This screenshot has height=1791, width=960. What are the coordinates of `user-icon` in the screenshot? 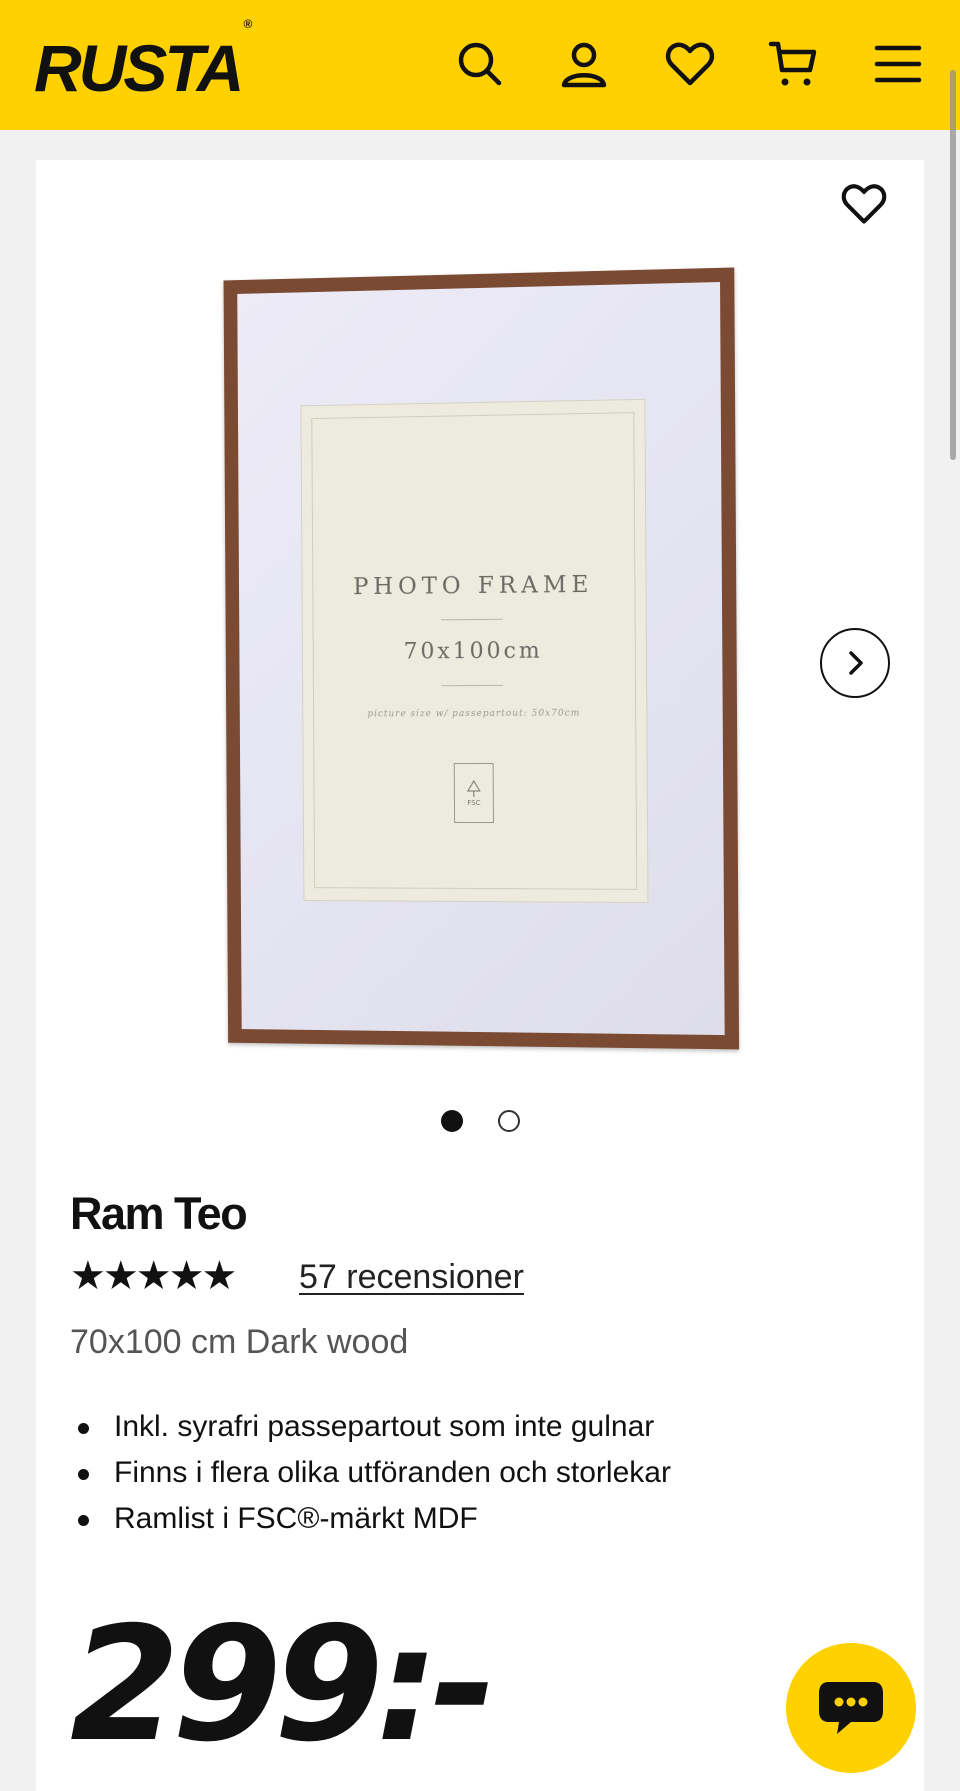 It's located at (584, 65).